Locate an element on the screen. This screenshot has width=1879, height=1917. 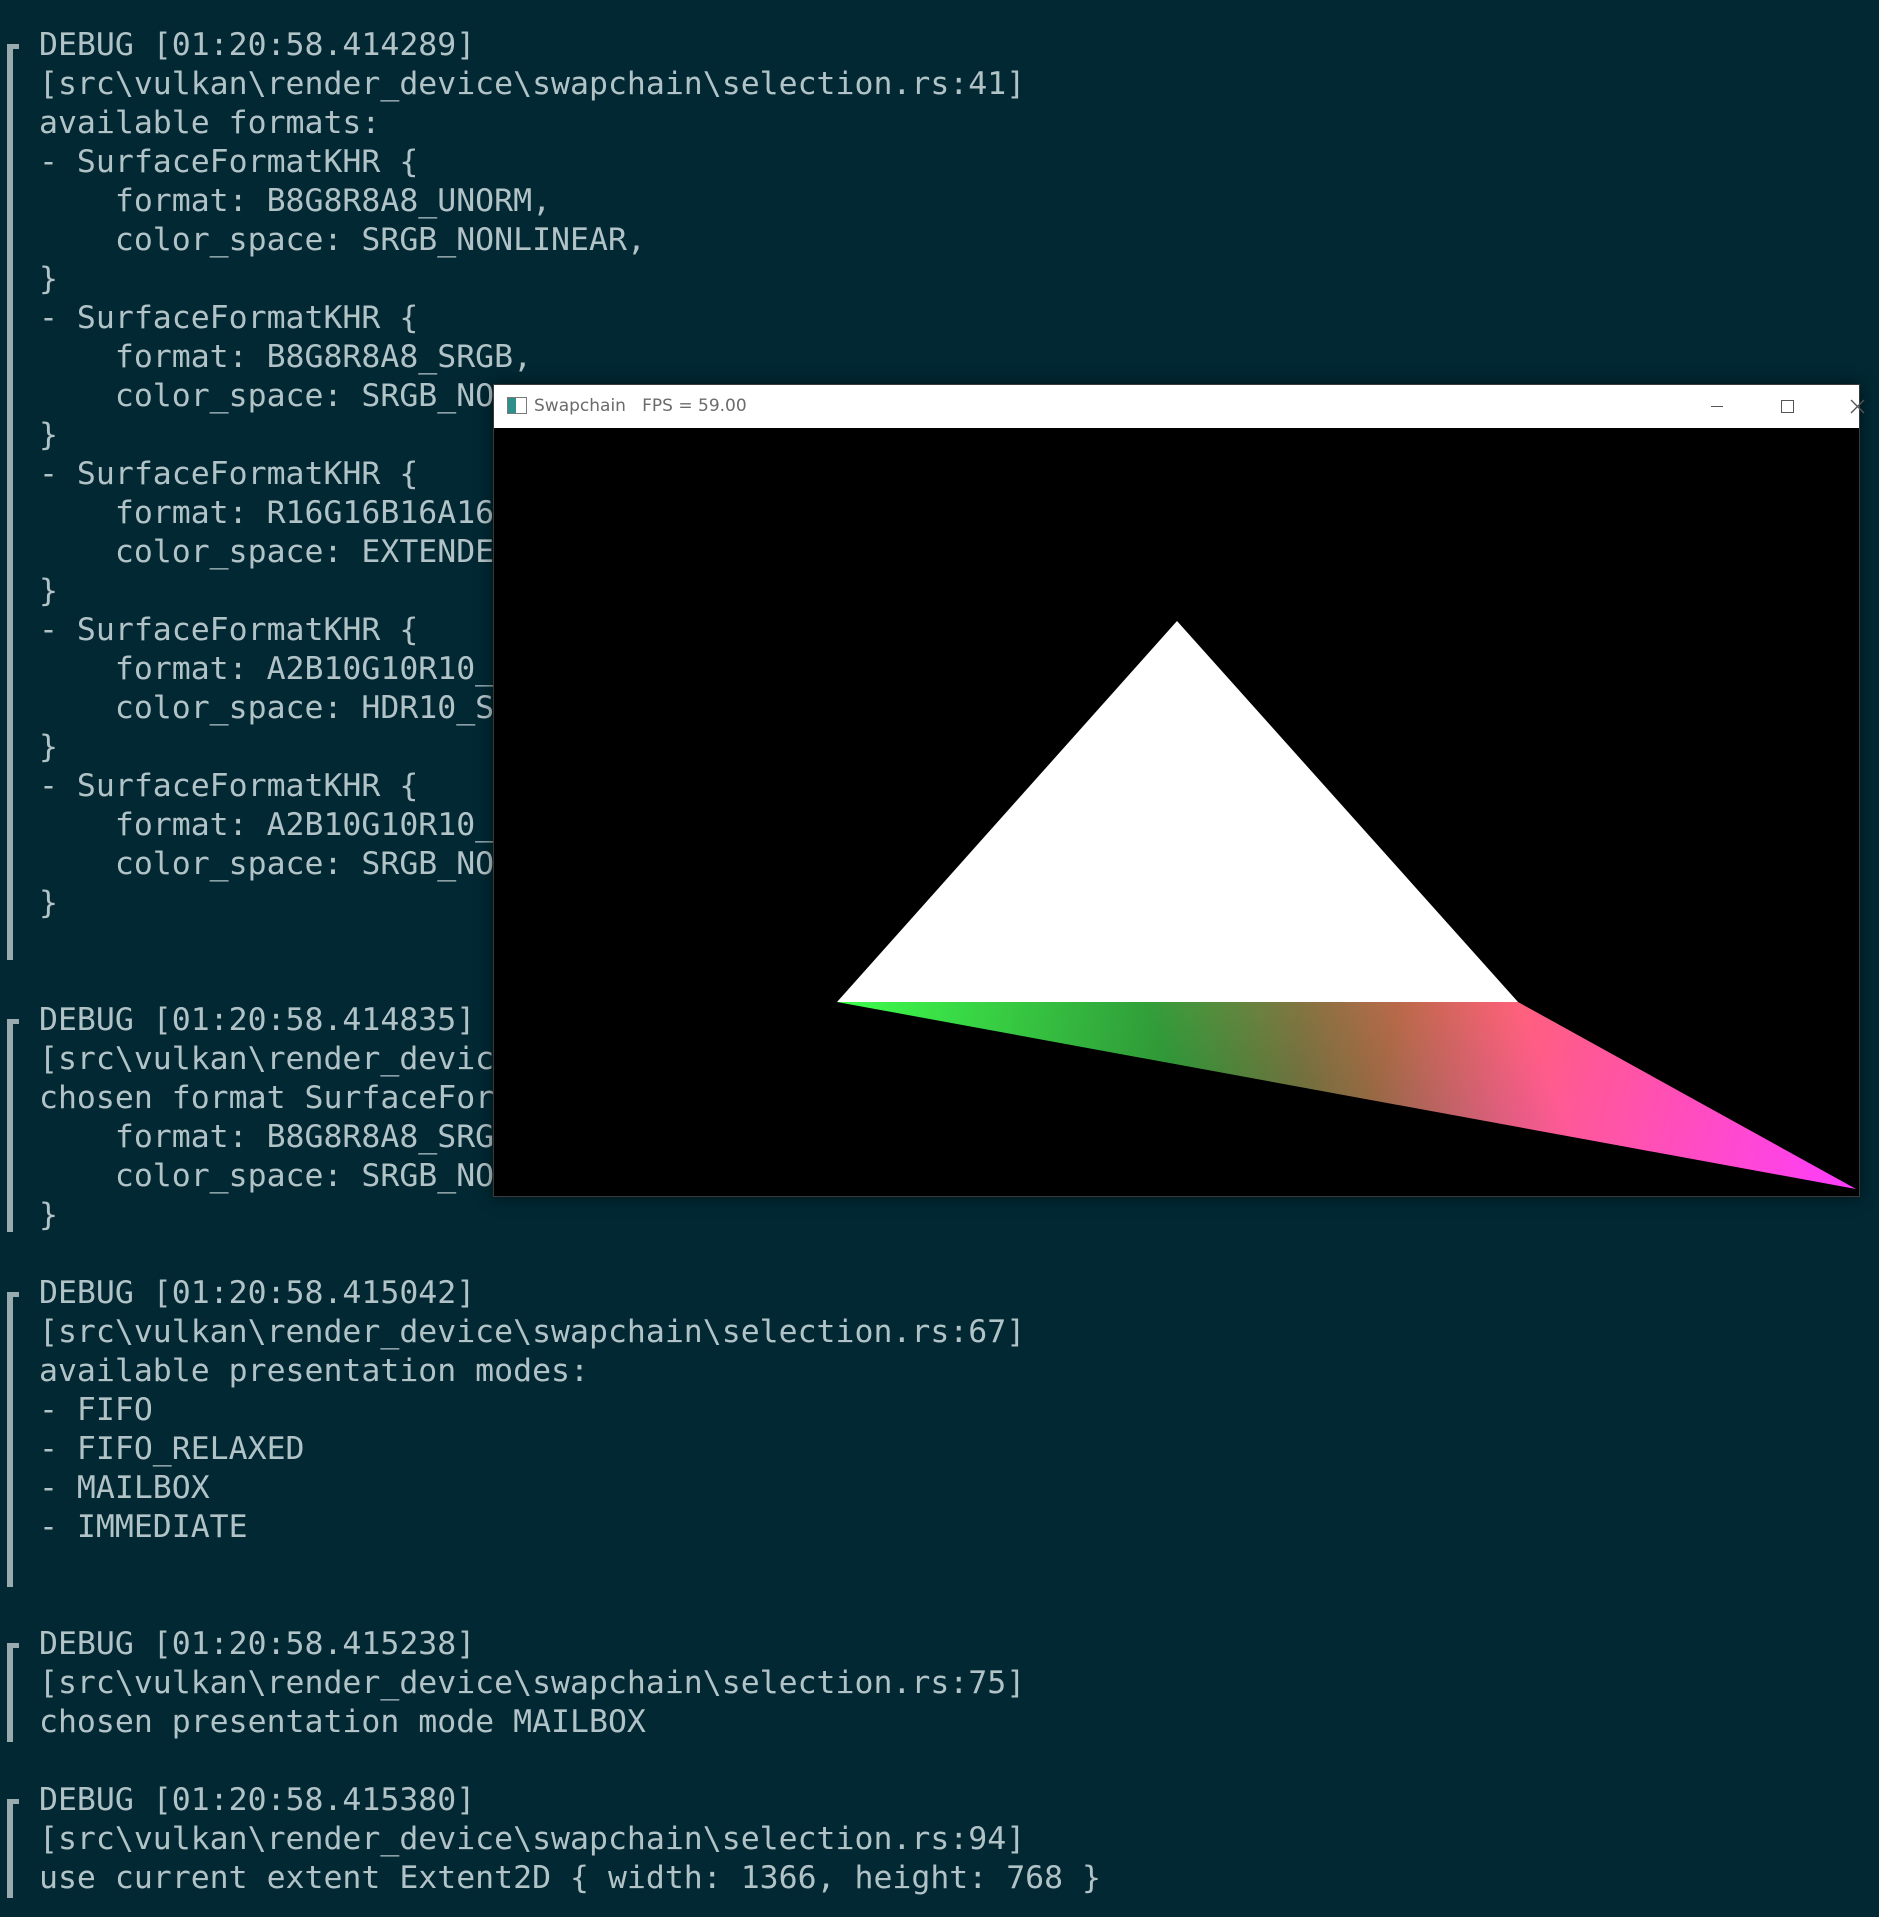
terminal-line: chosen format SurfaceFor is located at coordinates (267, 1098).